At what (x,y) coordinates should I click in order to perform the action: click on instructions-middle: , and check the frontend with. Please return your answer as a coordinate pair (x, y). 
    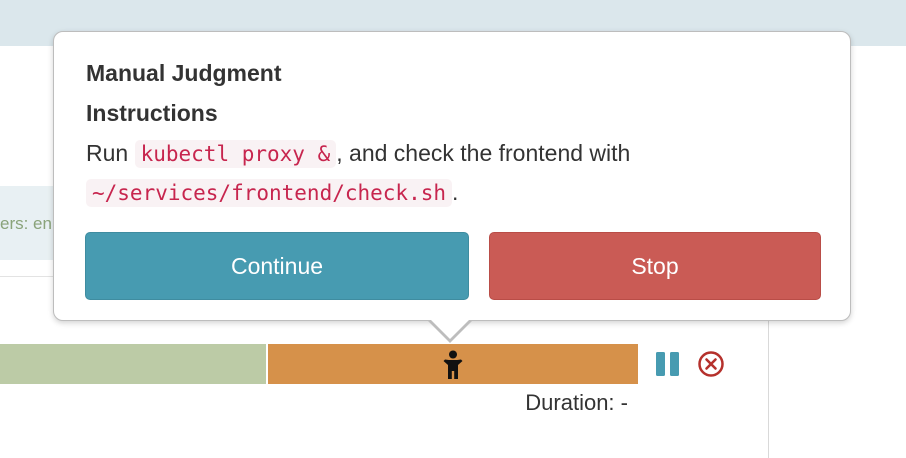
    Looking at the image, I should click on (483, 153).